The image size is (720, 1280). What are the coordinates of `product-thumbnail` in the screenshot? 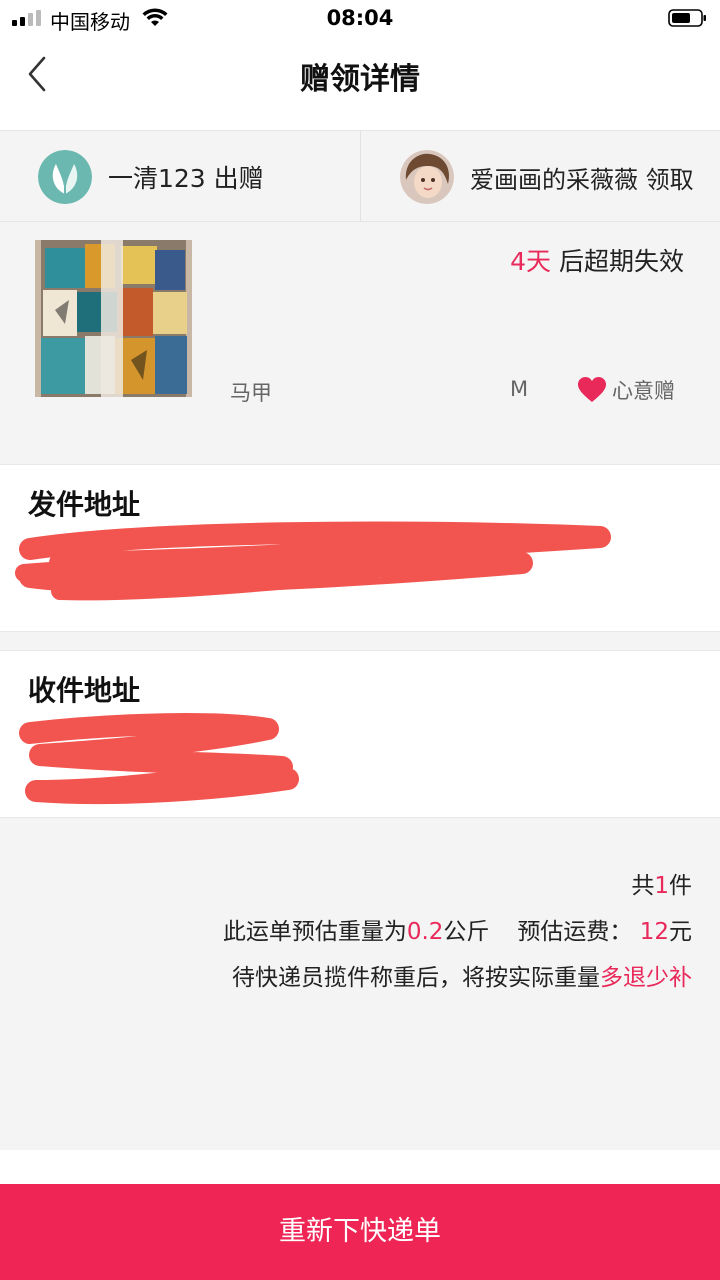 It's located at (113, 318).